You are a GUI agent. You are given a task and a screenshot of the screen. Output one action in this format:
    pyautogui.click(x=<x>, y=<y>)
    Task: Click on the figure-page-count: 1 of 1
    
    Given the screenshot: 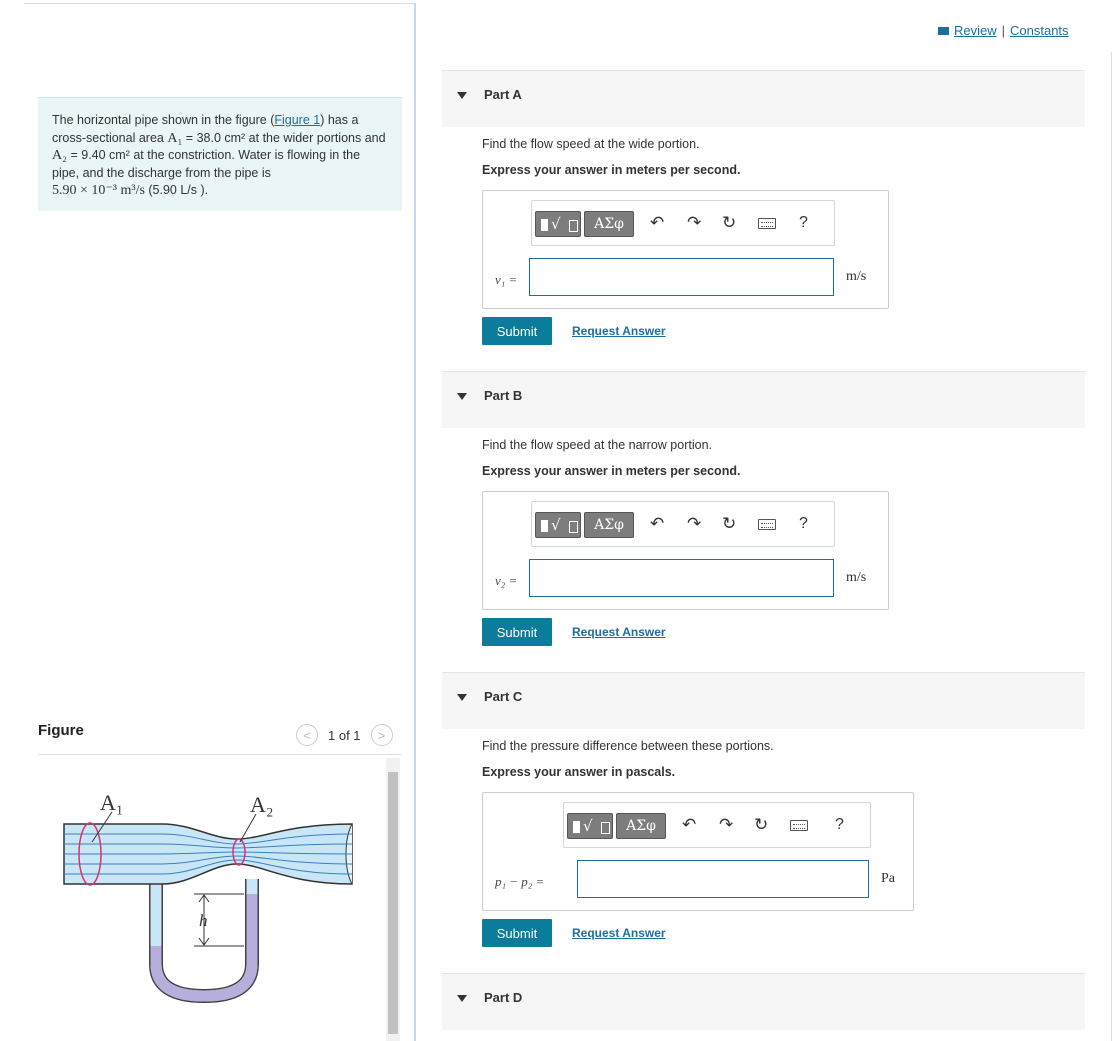 What is the action you would take?
    pyautogui.click(x=344, y=735)
    